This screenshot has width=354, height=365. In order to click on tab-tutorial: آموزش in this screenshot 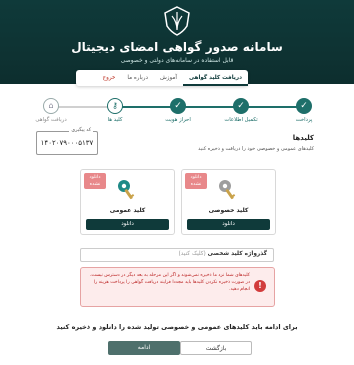, I will do `click(168, 78)`.